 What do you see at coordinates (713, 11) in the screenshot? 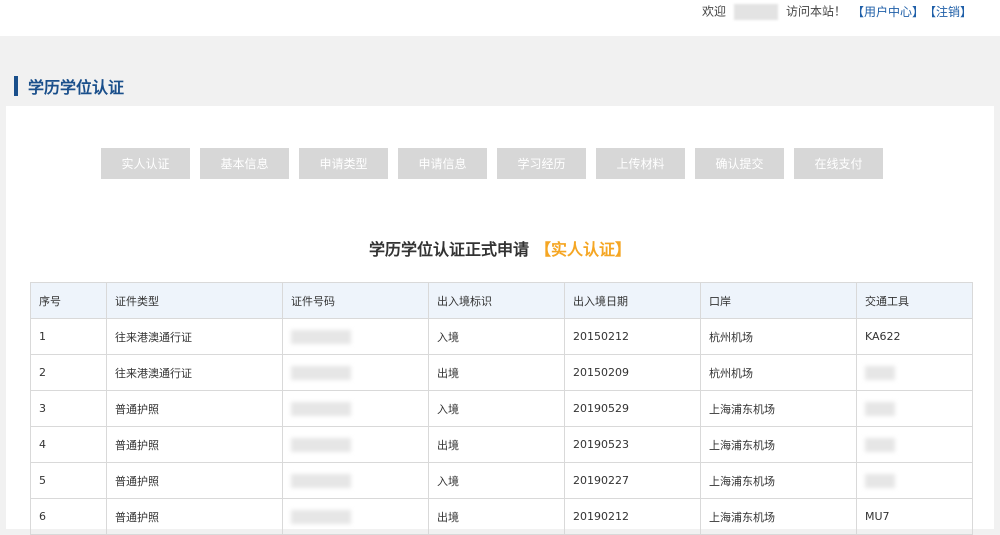
I see `welcome-text: 欢迎` at bounding box center [713, 11].